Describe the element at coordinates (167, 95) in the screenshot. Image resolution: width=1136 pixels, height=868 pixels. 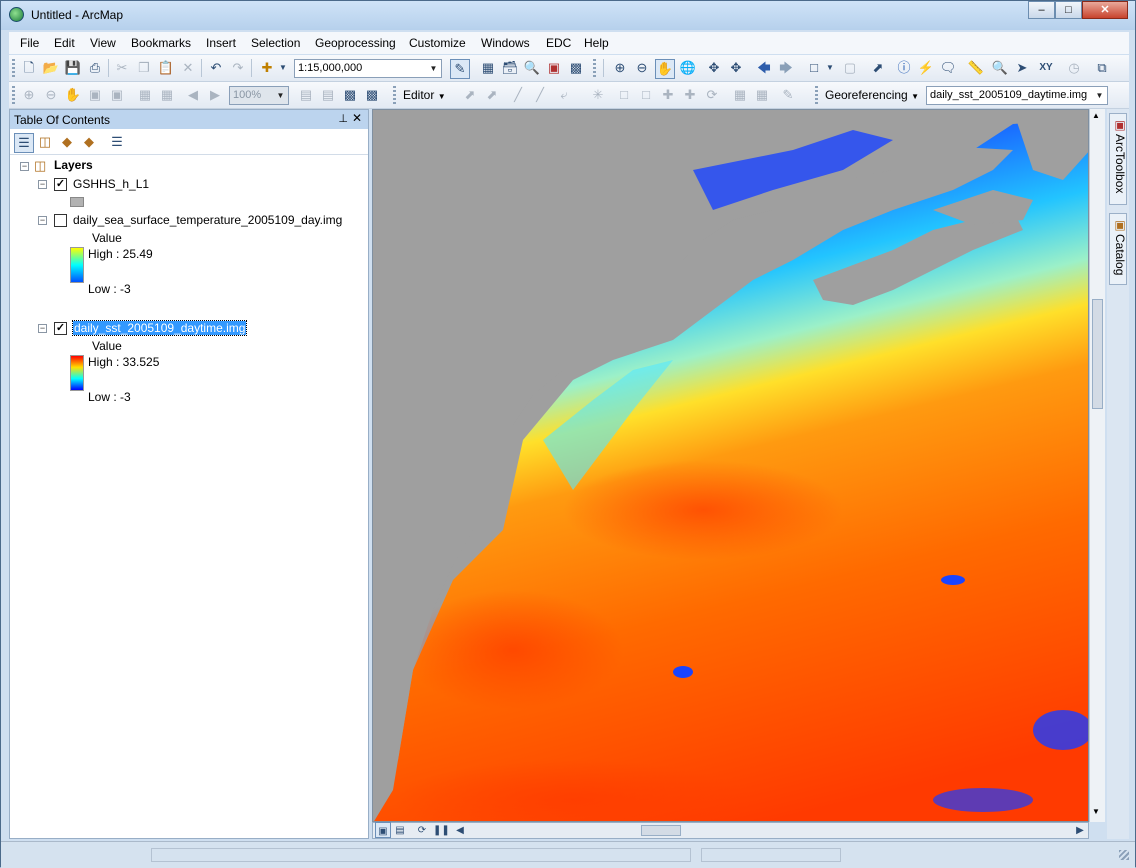
I see `layout-fixed-out-icon: ▦` at that location.